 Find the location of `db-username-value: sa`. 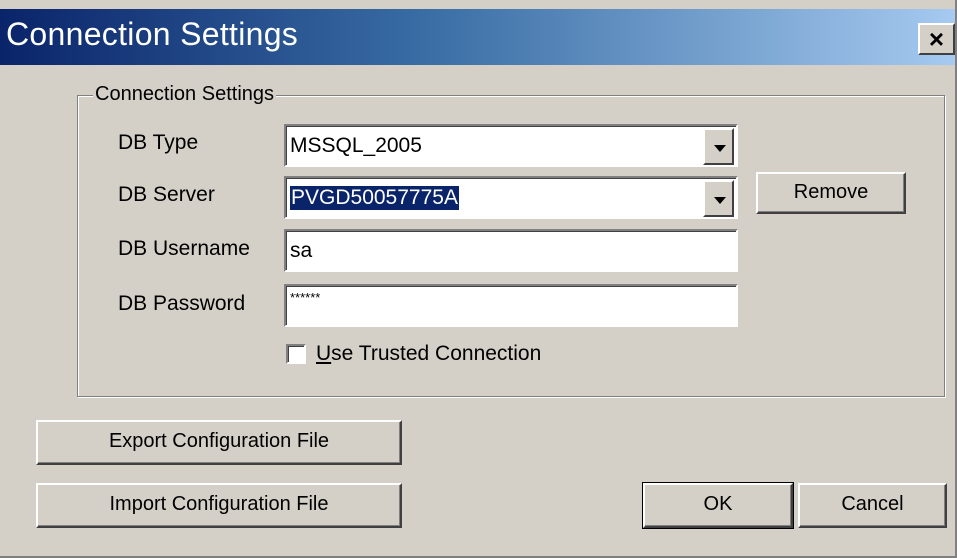

db-username-value: sa is located at coordinates (301, 250).